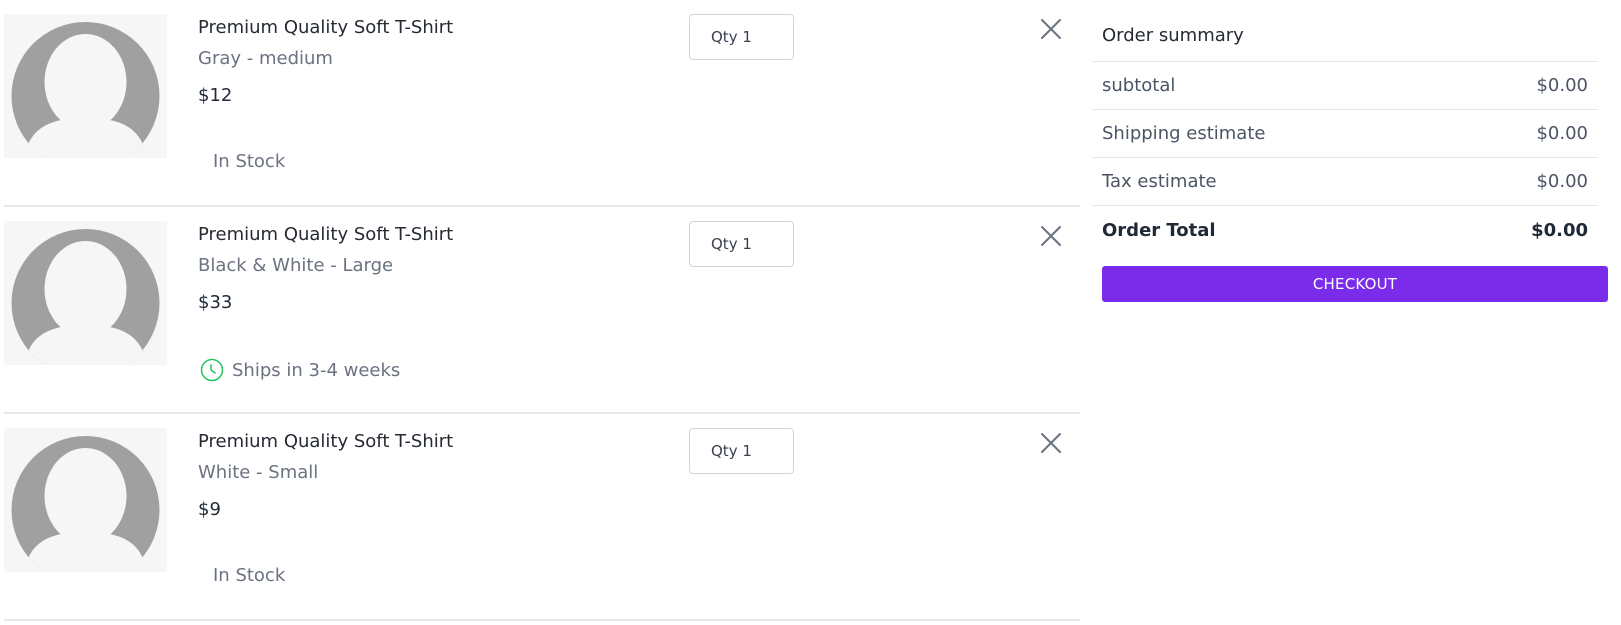 The height and width of the screenshot is (625, 1621). What do you see at coordinates (1345, 86) in the screenshot?
I see `summary-row-subtotal: subtotal $0.00` at bounding box center [1345, 86].